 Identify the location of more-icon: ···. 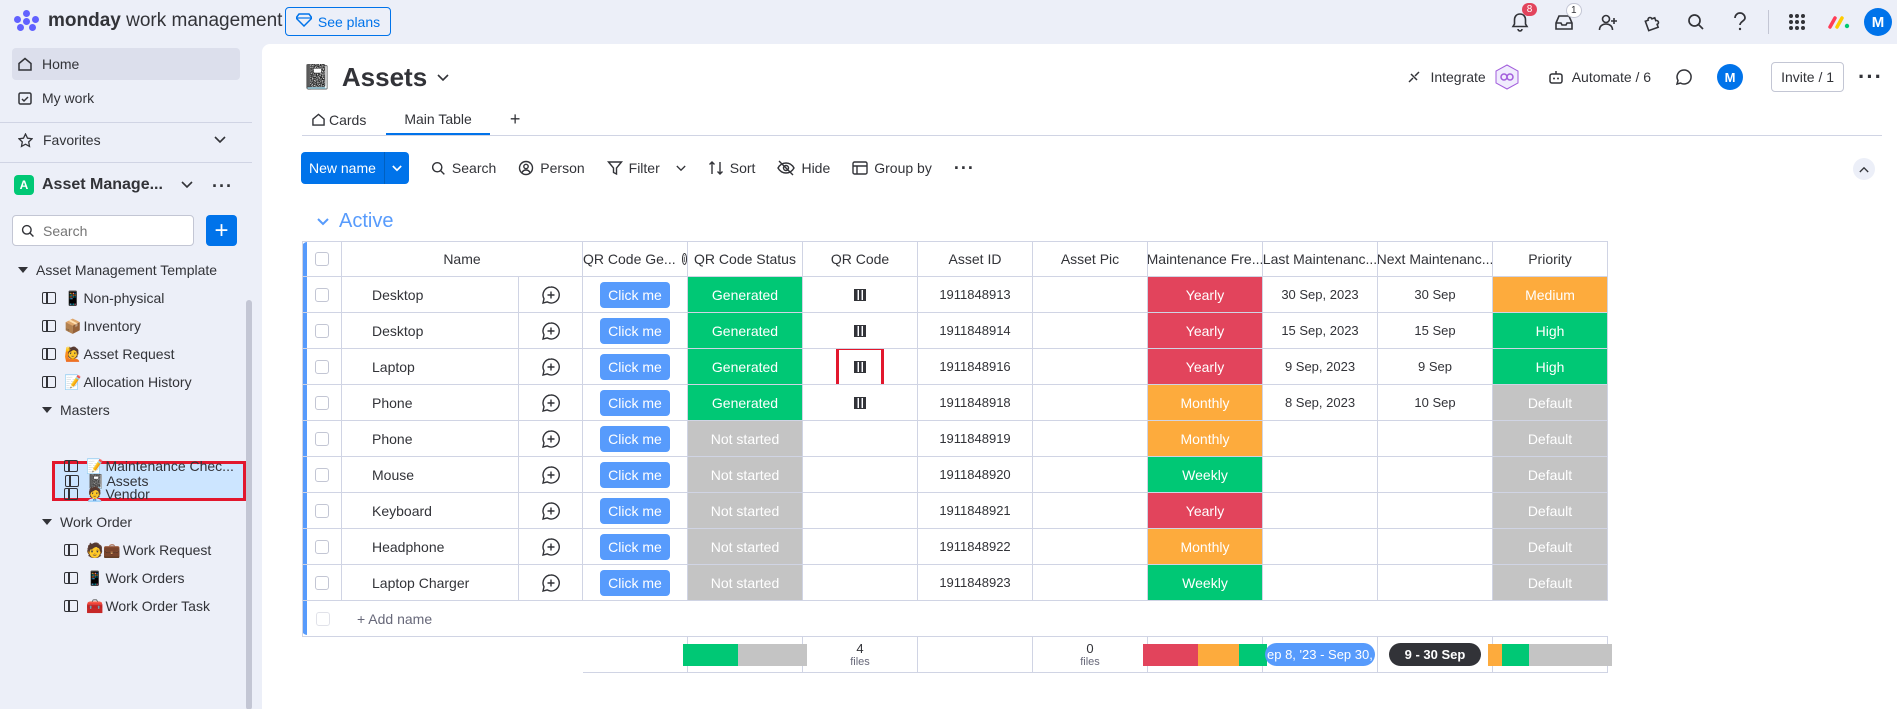
(964, 168).